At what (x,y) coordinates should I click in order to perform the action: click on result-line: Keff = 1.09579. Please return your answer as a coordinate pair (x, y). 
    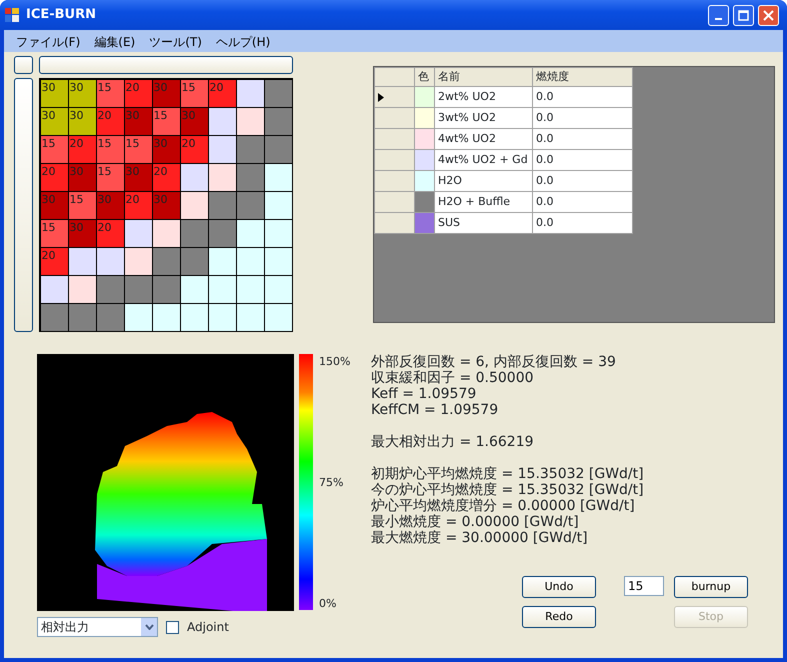
    Looking at the image, I should click on (424, 394).